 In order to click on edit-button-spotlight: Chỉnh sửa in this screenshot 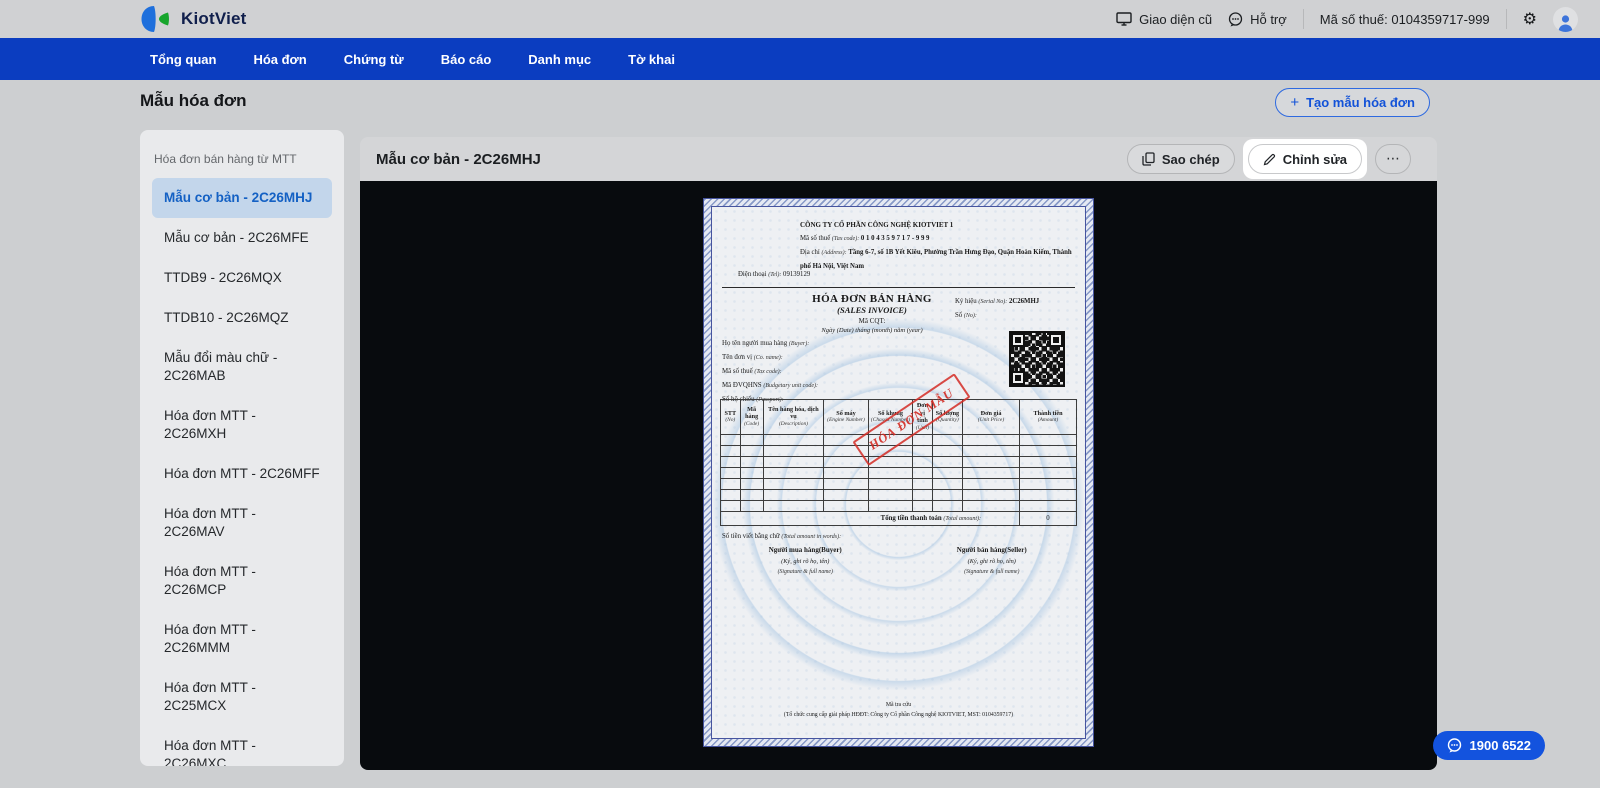, I will do `click(1304, 159)`.